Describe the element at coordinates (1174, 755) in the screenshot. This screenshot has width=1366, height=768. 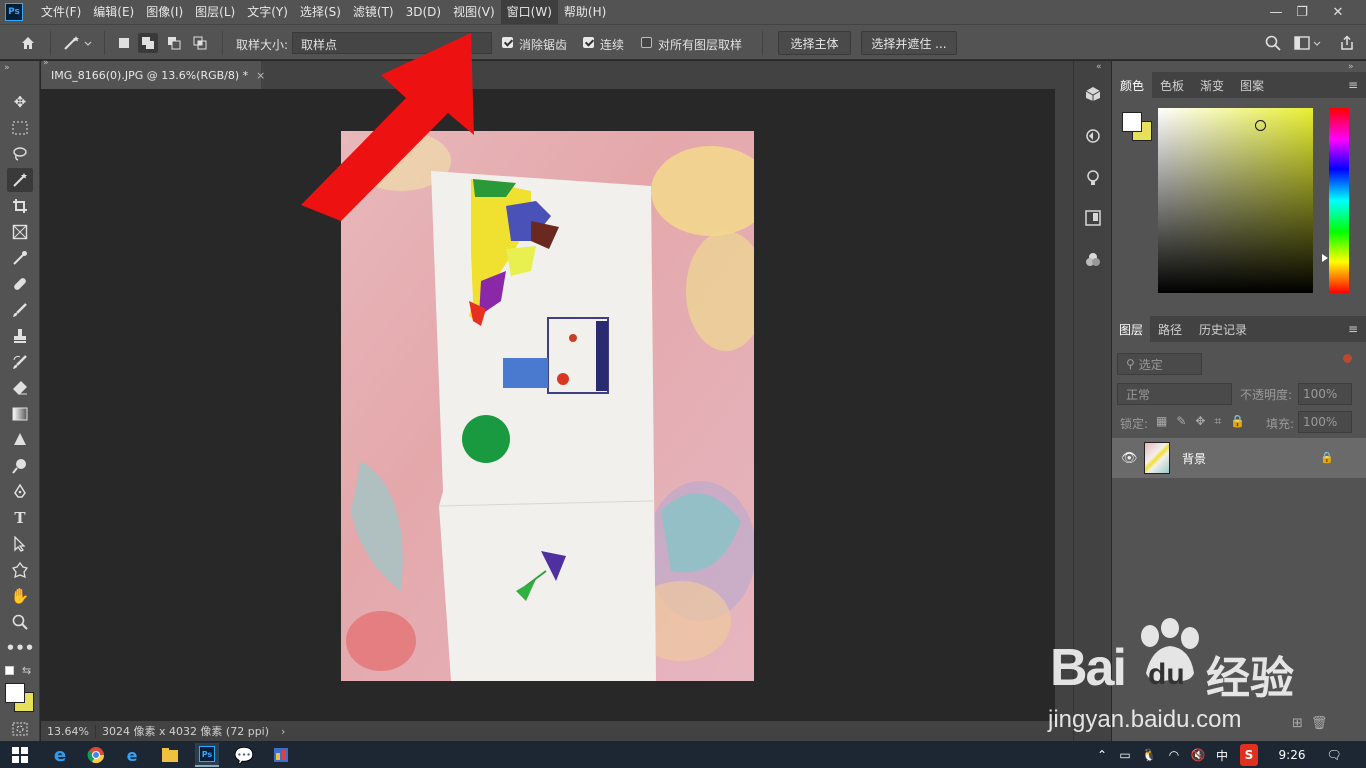
I see `wifi-icon: ◠` at that location.